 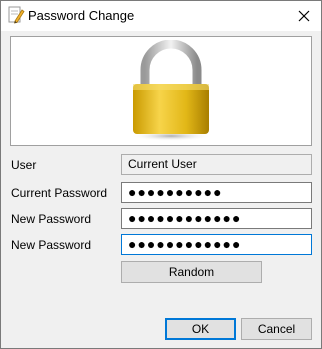 What do you see at coordinates (16, 15) in the screenshot?
I see `edit-pencil-icon` at bounding box center [16, 15].